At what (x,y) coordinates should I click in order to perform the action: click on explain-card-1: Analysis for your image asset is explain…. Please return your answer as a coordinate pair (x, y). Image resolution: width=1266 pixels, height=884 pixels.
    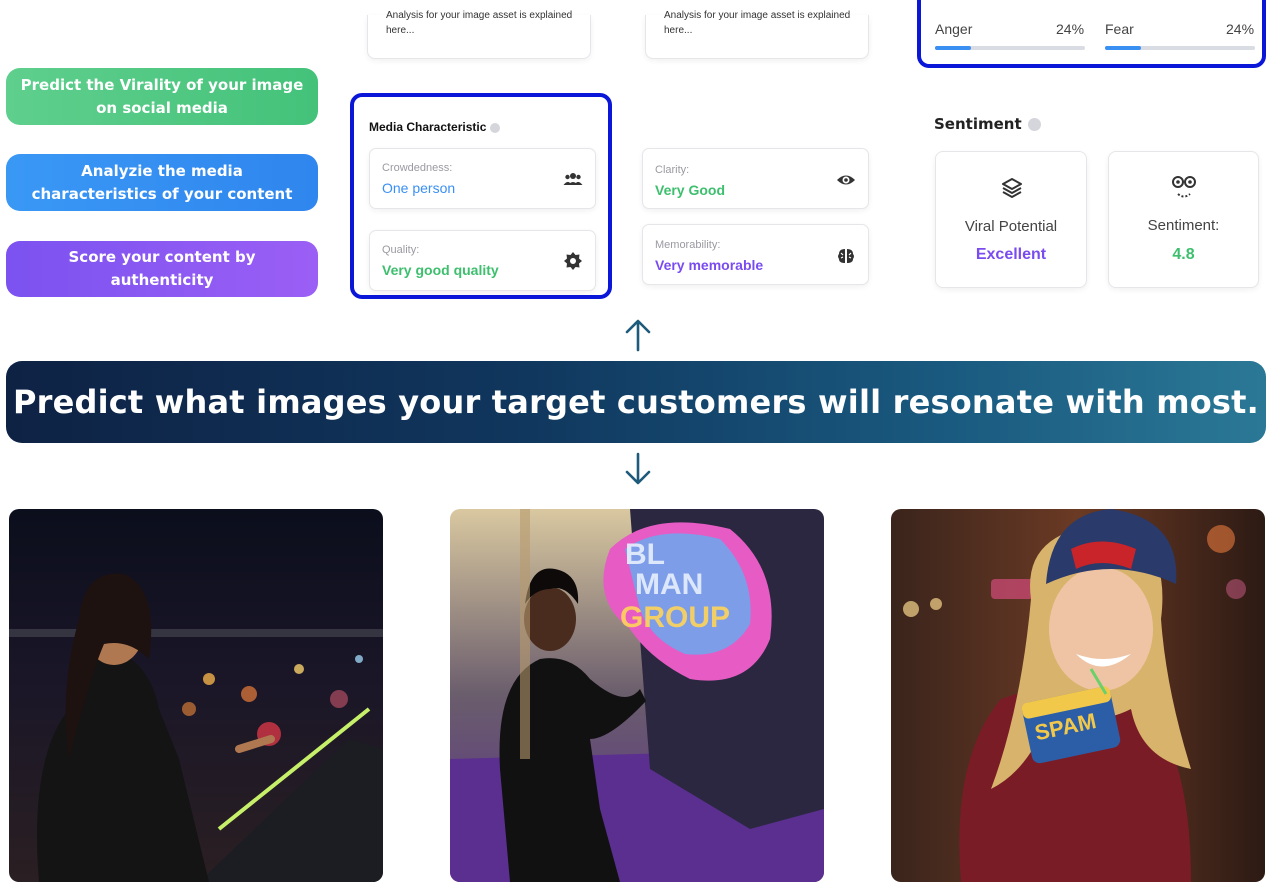
    Looking at the image, I should click on (479, 34).